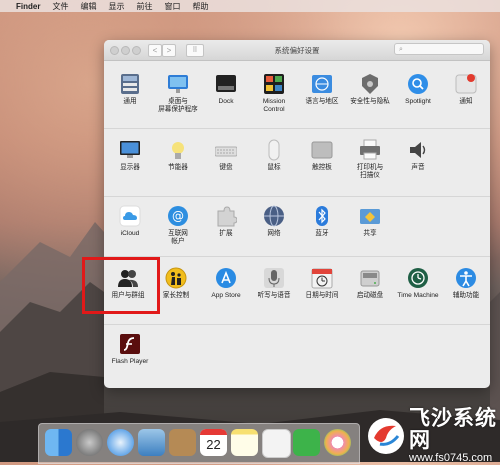  Describe the element at coordinates (226, 150) in the screenshot. I see `keyboard-icon` at that location.